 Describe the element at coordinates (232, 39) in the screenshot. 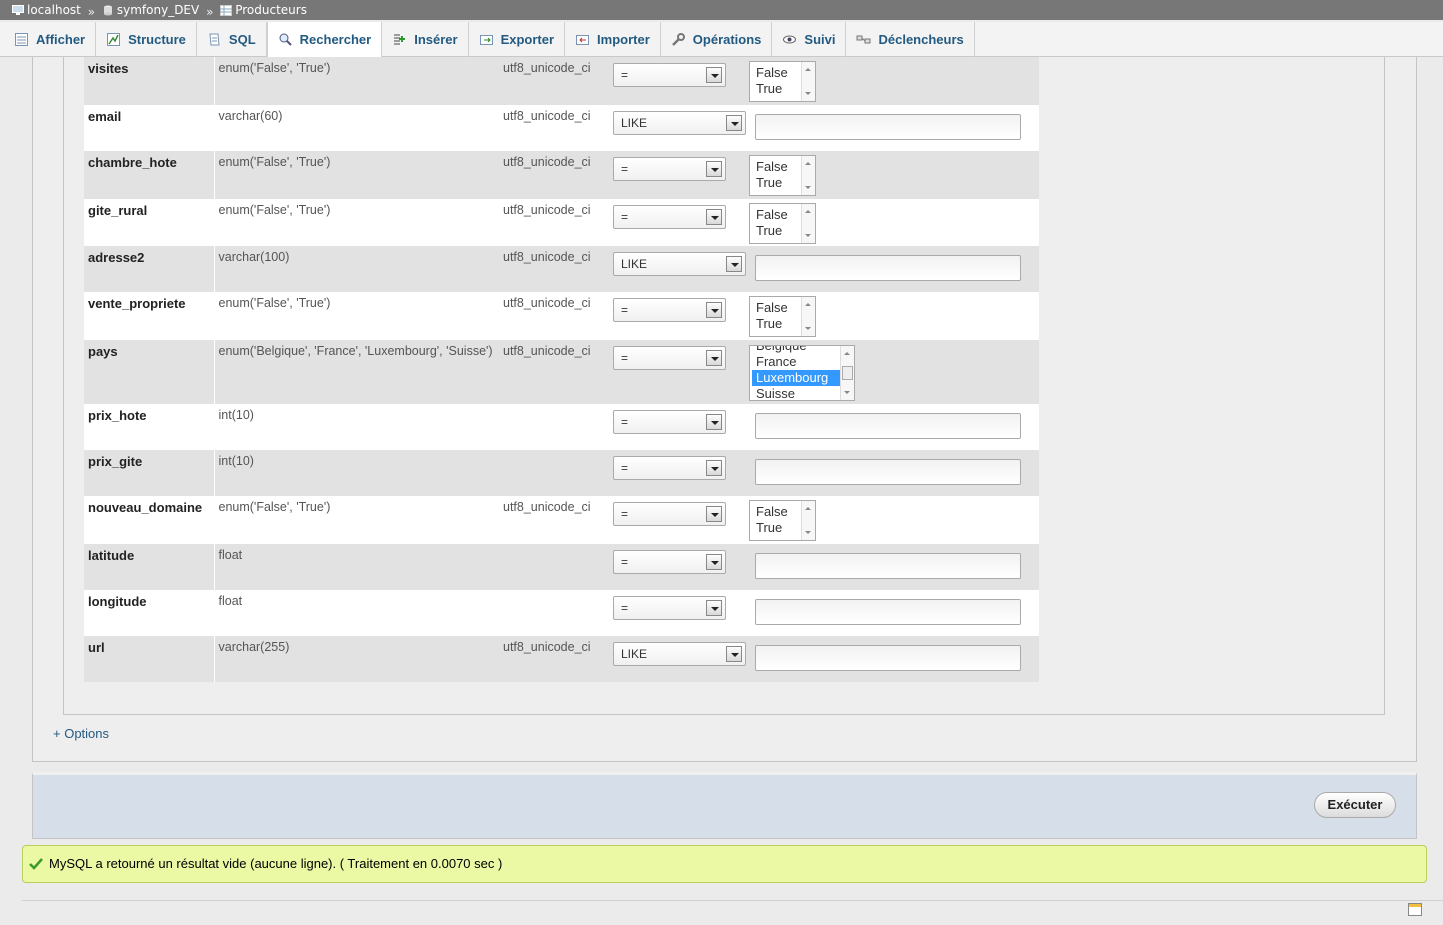

I see `tab-sql: SQL` at that location.